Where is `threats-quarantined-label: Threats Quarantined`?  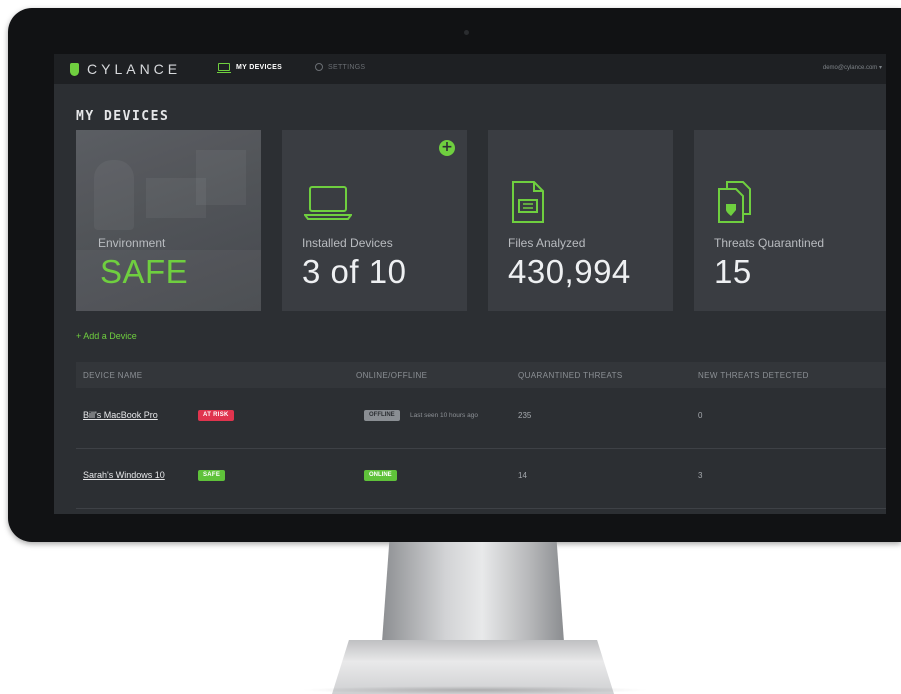
threats-quarantined-label: Threats Quarantined is located at coordinates (769, 243).